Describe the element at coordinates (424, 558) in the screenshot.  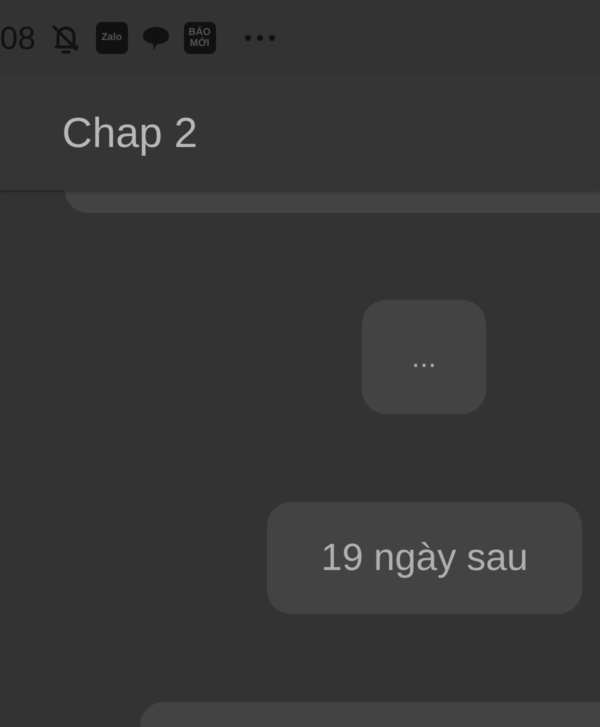
I see `message-bubble: 19 ngày sau` at that location.